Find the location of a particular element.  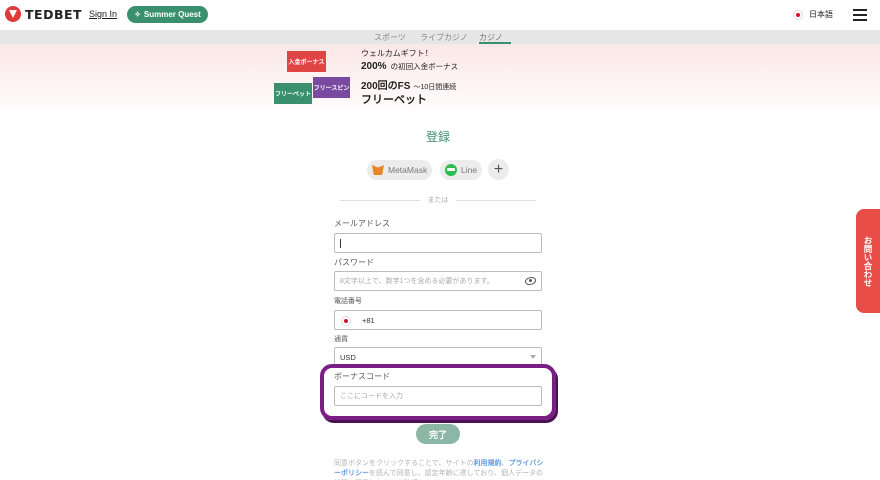

phone-country-code: +81 is located at coordinates (368, 320).